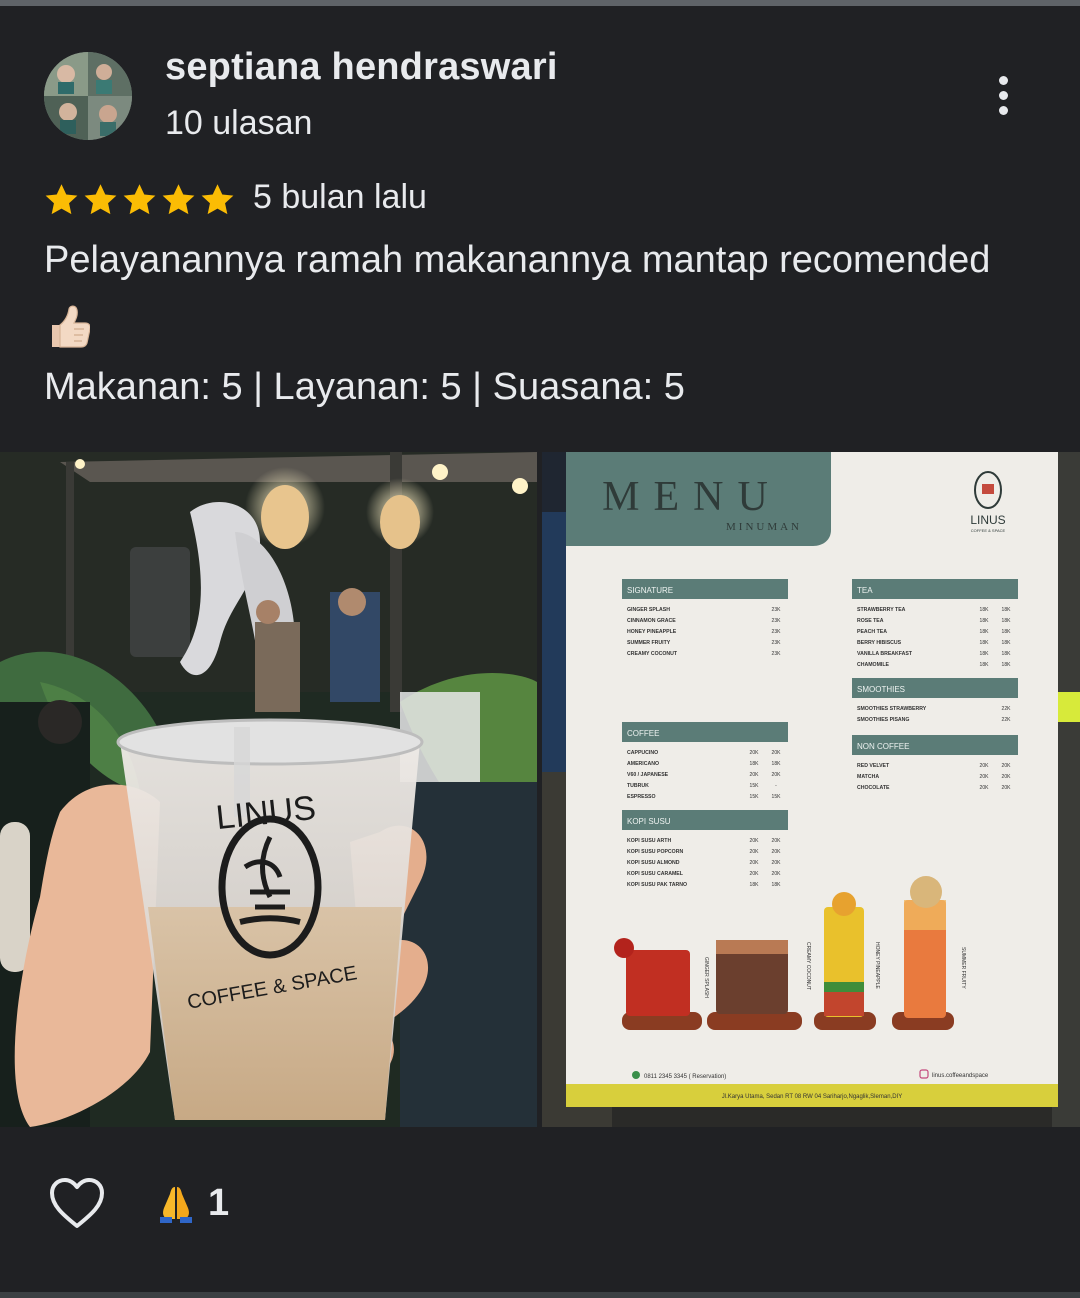 The image size is (1080, 1298). I want to click on star-rating, so click(139, 201).